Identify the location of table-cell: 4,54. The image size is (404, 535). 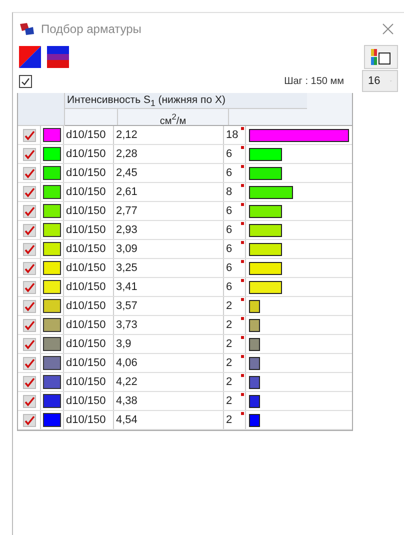
(169, 420).